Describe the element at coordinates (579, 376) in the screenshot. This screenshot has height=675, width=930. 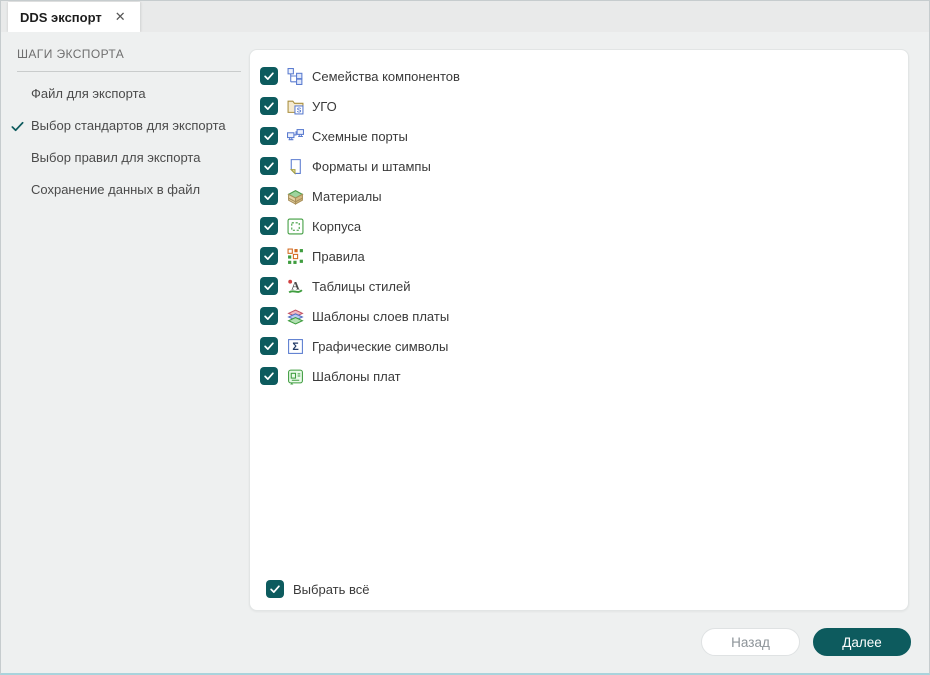
I see `export-item-row: Шаблоны плат` at that location.